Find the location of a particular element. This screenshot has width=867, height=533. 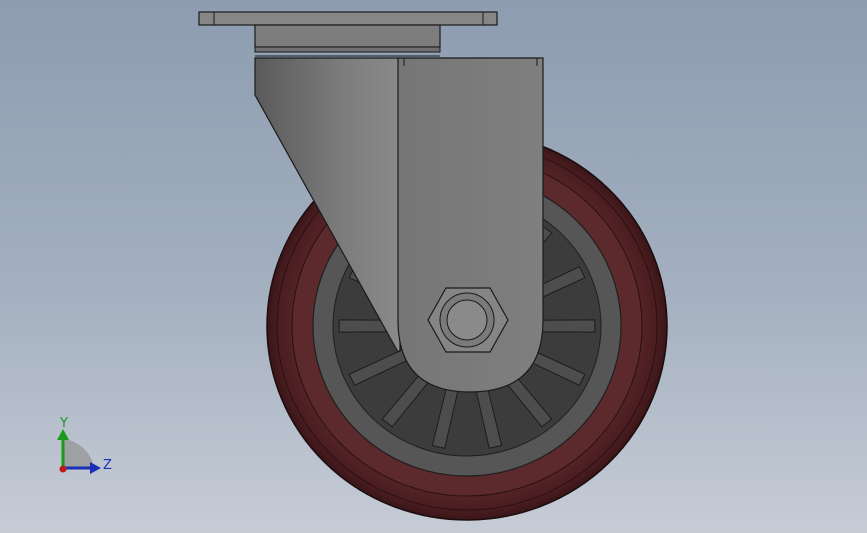

z-axis-label: Z is located at coordinates (107, 465).